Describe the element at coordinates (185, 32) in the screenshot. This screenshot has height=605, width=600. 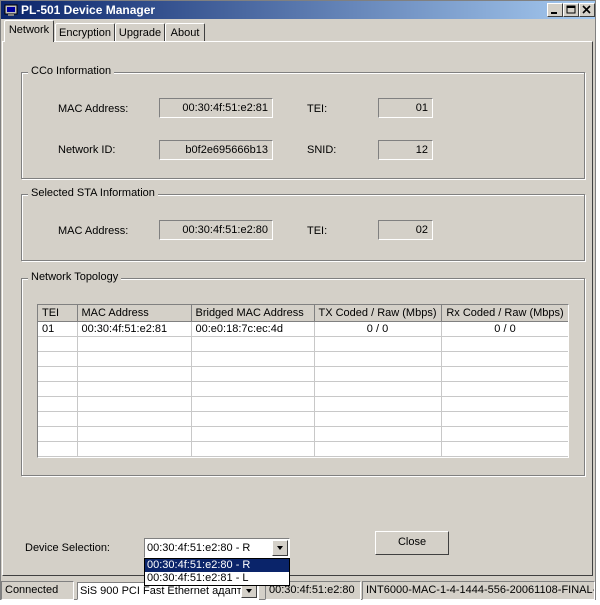
I see `tab-about: About` at that location.